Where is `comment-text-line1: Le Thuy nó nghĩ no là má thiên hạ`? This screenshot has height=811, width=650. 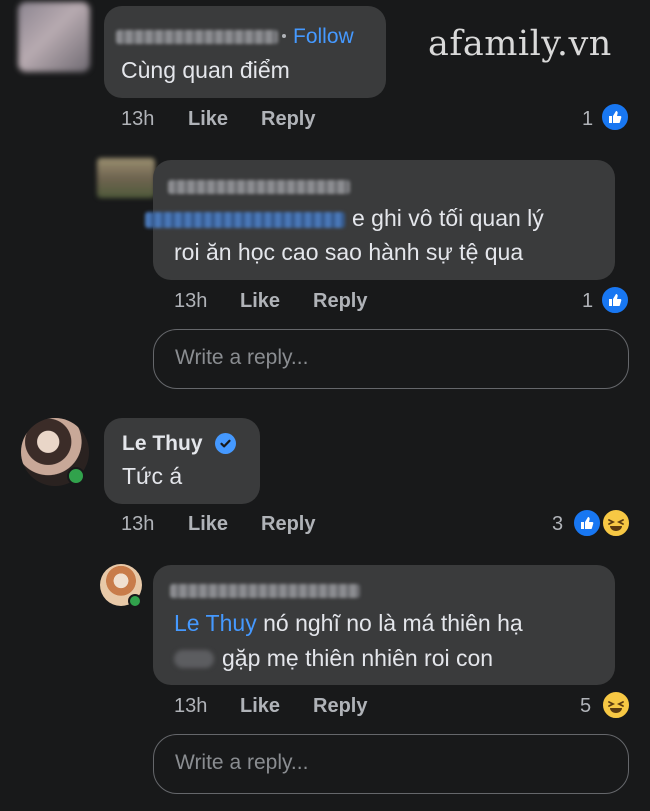 comment-text-line1: Le Thuy nó nghĩ no là má thiên hạ is located at coordinates (348, 623).